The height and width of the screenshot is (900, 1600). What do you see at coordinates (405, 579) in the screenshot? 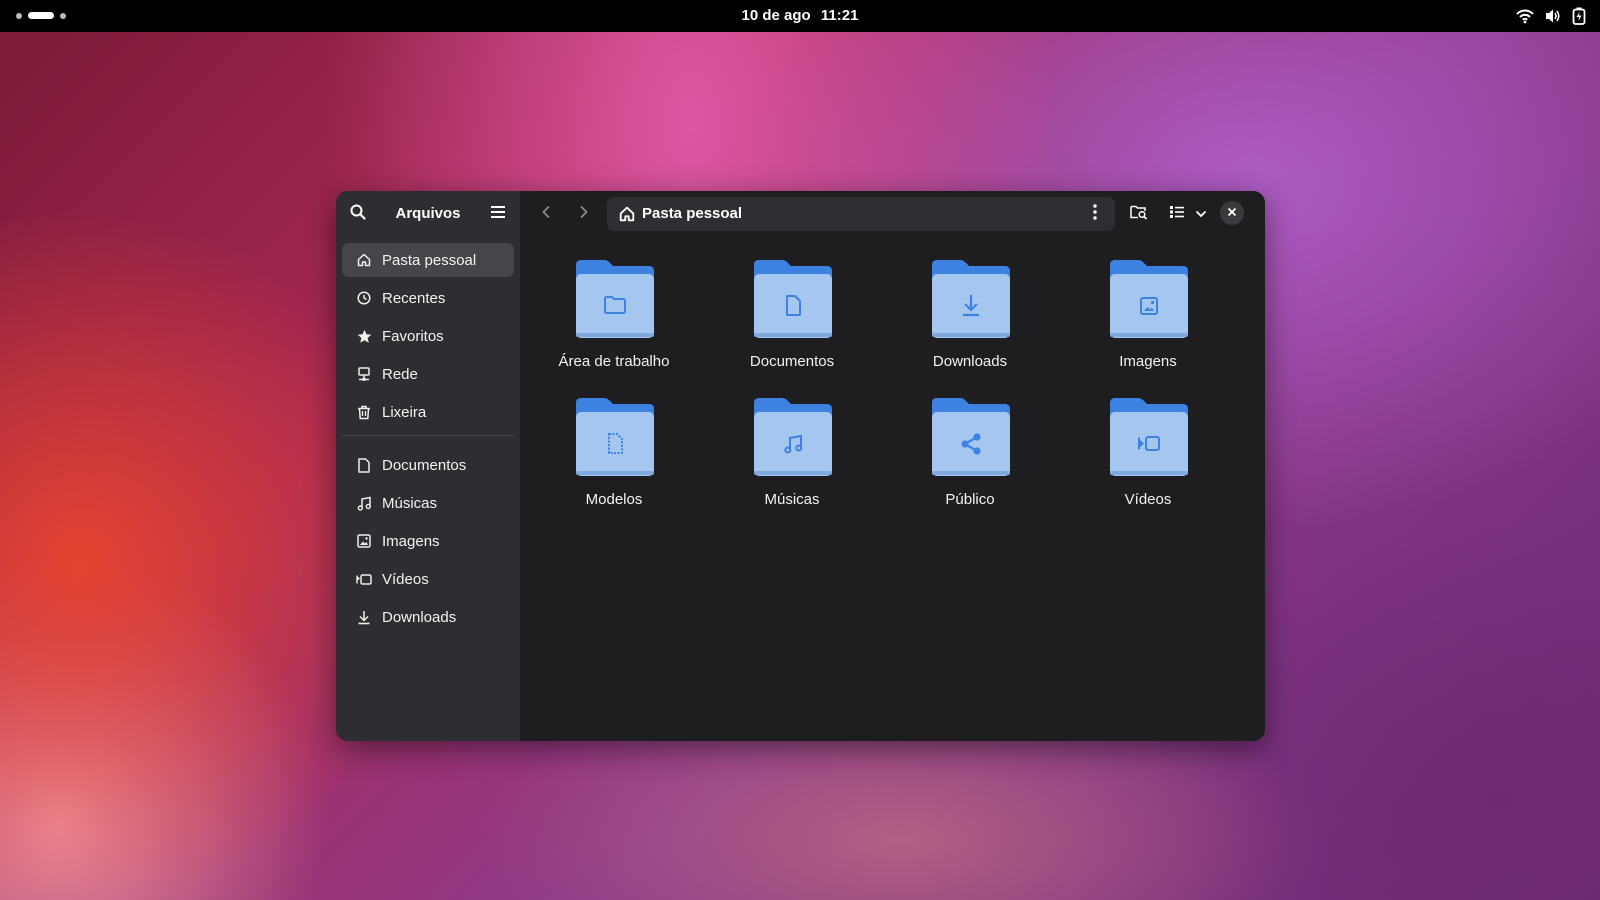
I see `sidebar-item-label: Vídeos` at bounding box center [405, 579].